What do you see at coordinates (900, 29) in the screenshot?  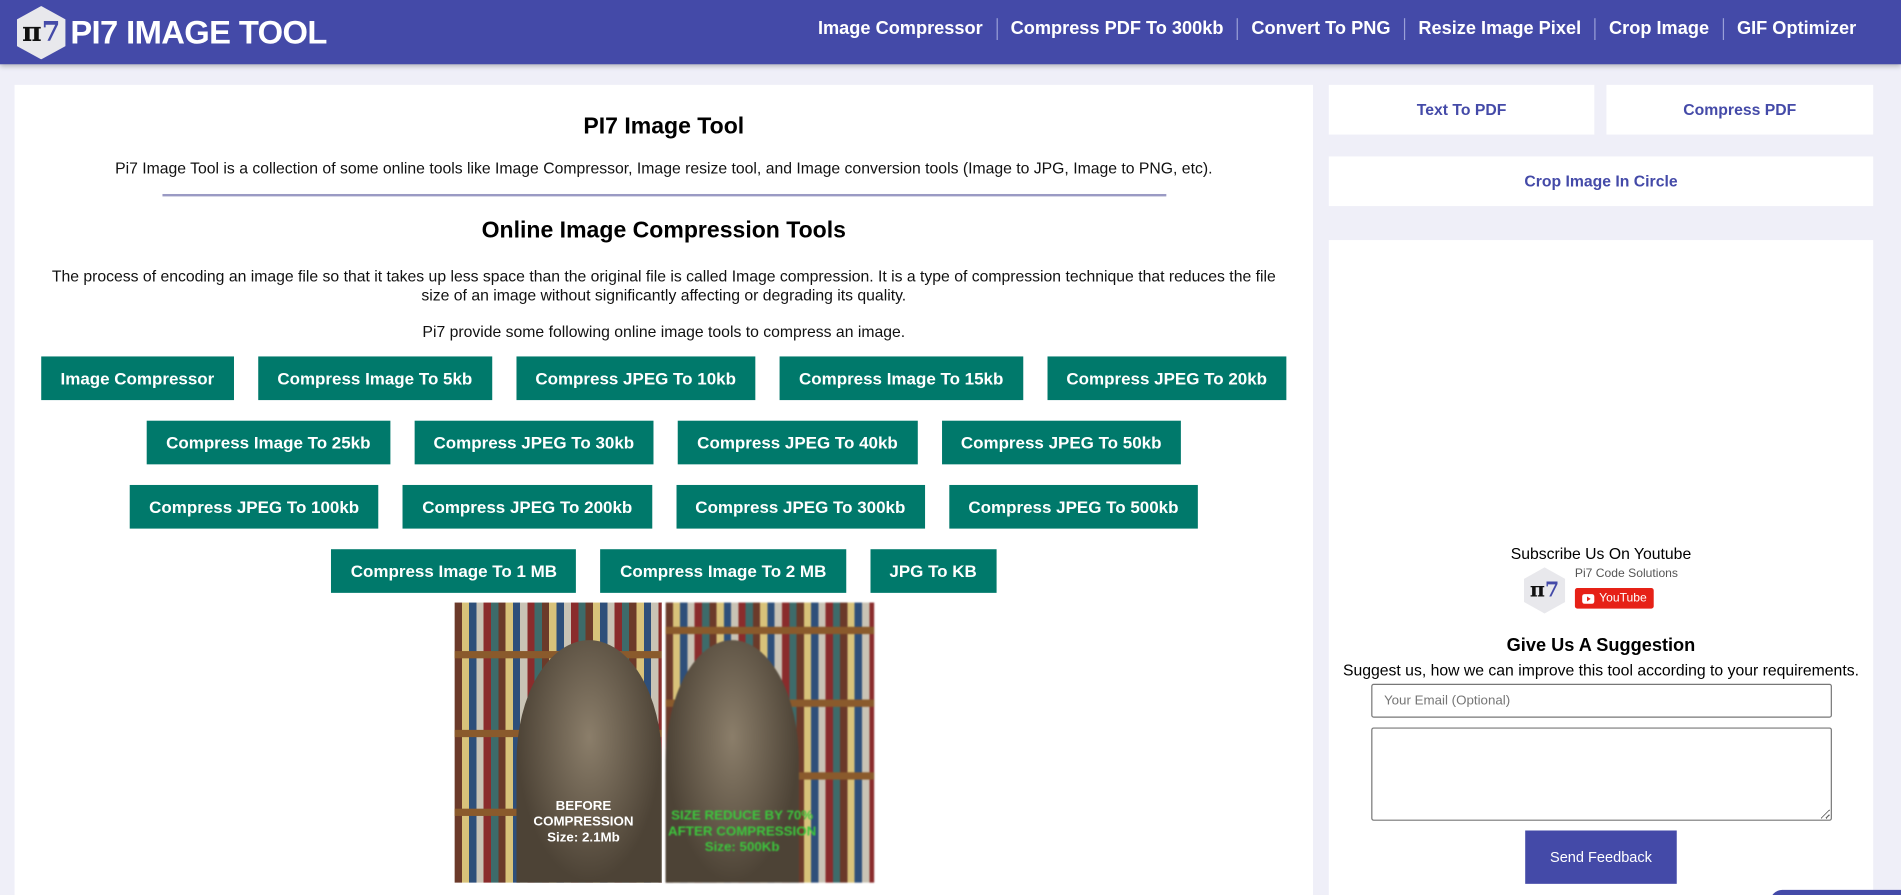 I see `nav-image-compressor: Image Compressor` at bounding box center [900, 29].